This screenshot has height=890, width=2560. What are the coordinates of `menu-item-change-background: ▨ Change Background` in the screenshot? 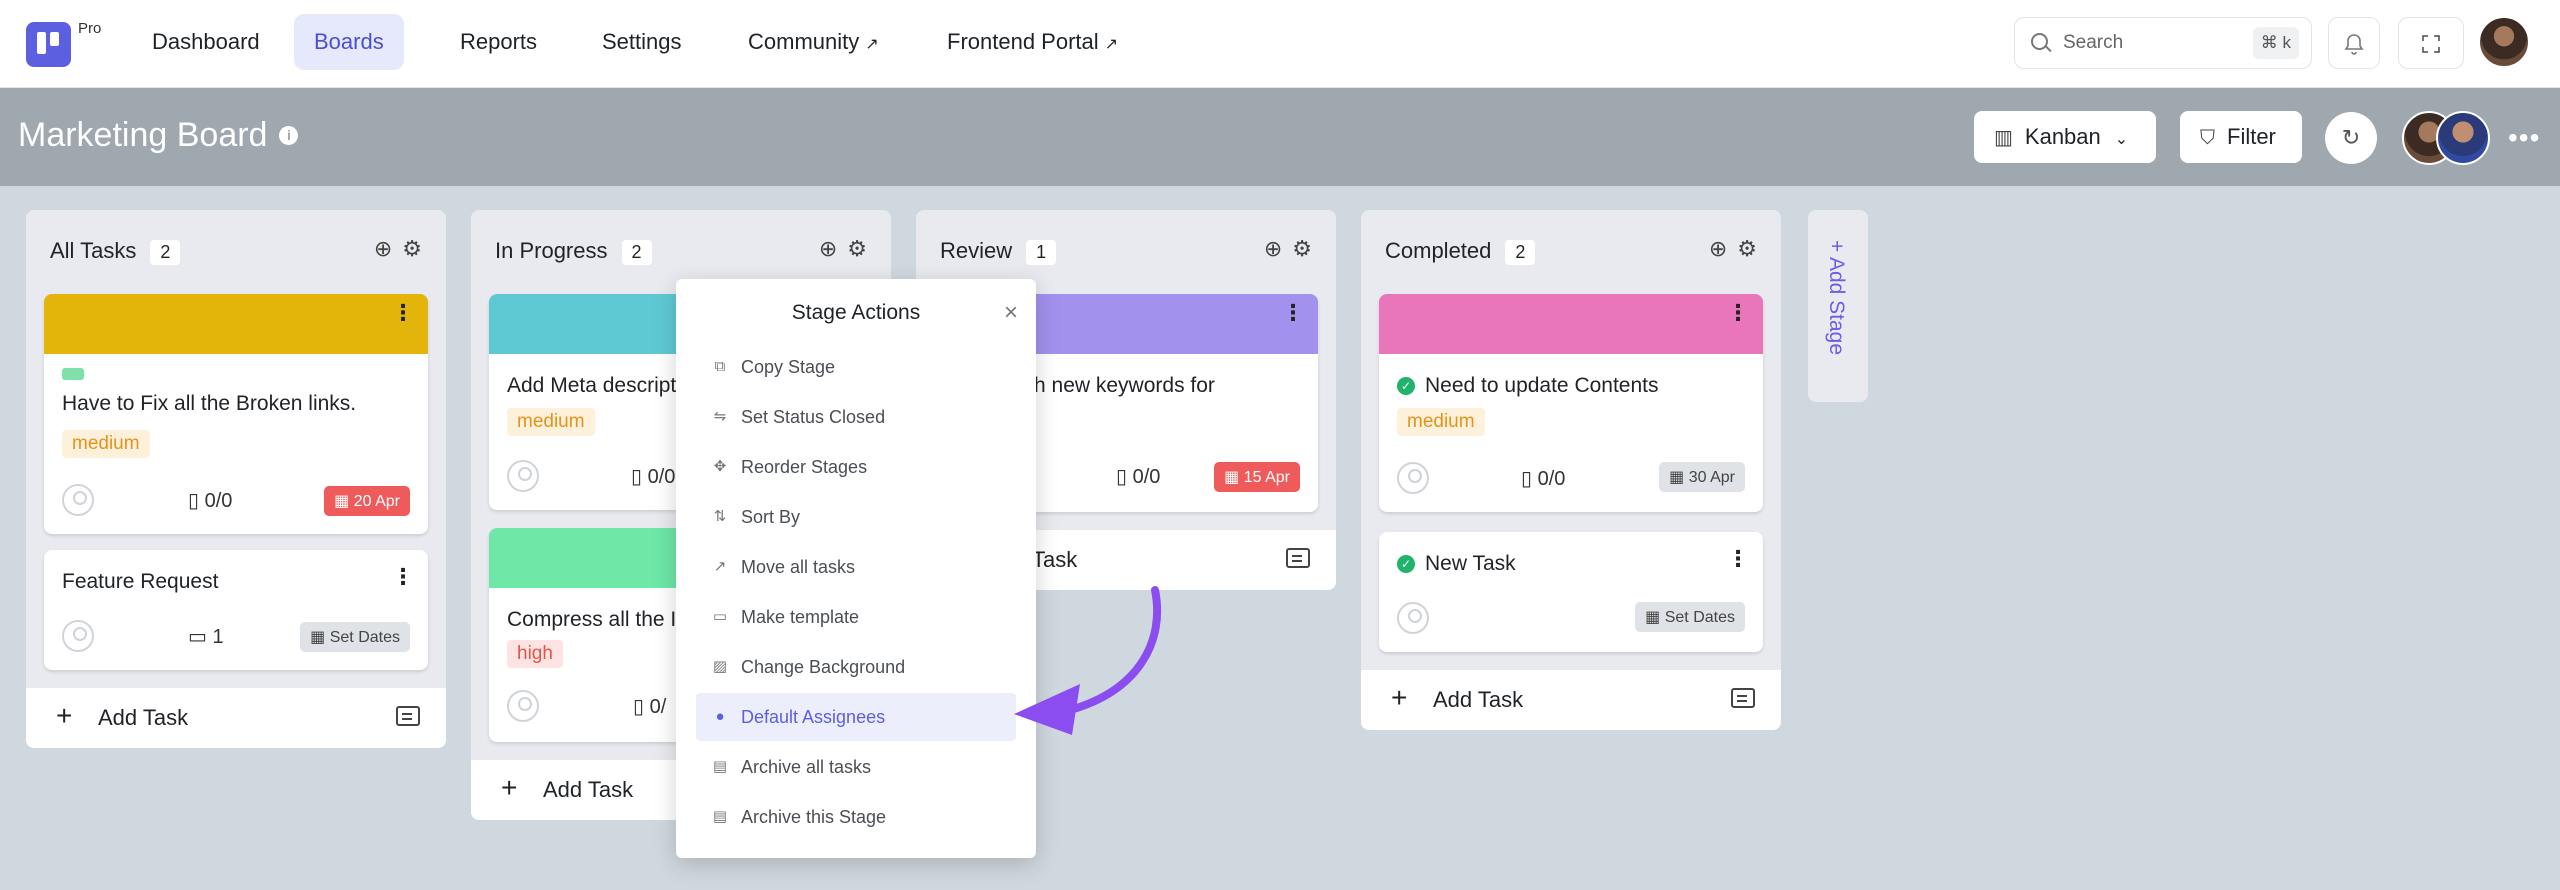 It's located at (856, 667).